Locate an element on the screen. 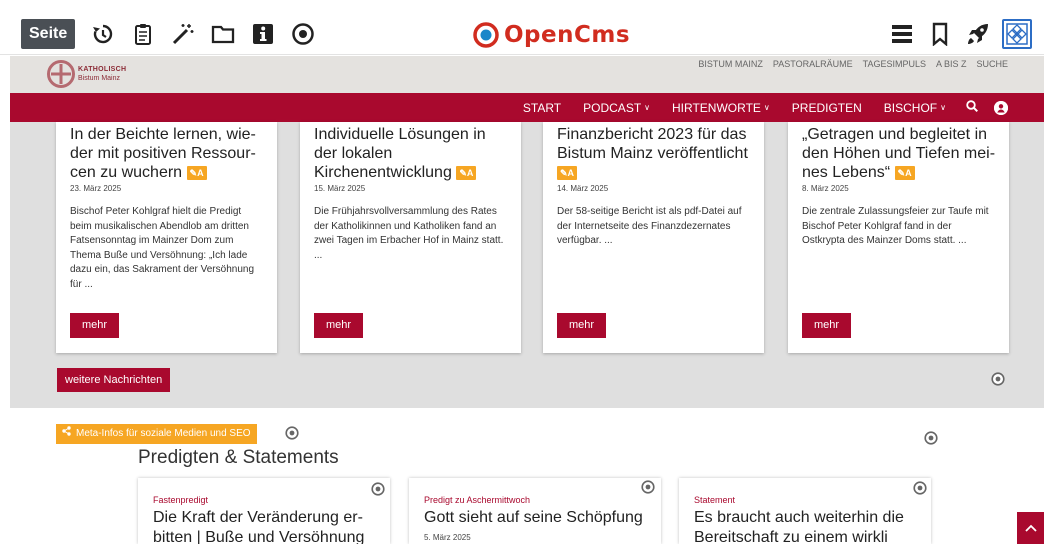 Image resolution: width=1044 pixels, height=544 pixels. share-icon is located at coordinates (66, 434).